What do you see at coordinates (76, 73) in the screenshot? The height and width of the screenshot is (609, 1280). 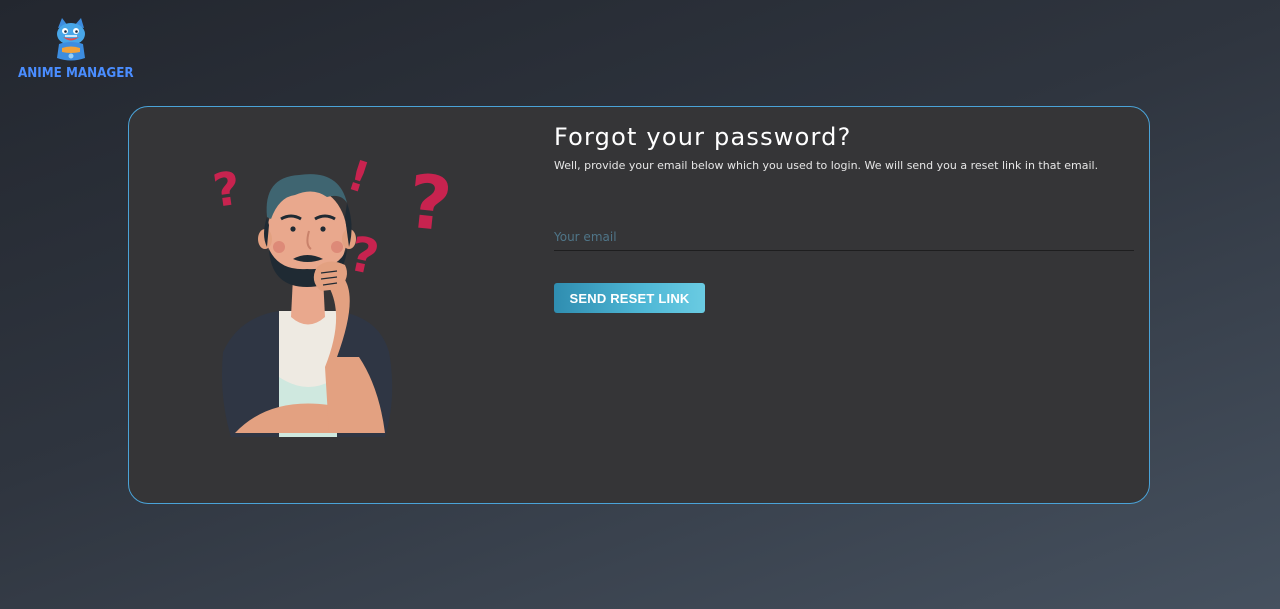 I see `brand-name: ANIME MANAGER` at bounding box center [76, 73].